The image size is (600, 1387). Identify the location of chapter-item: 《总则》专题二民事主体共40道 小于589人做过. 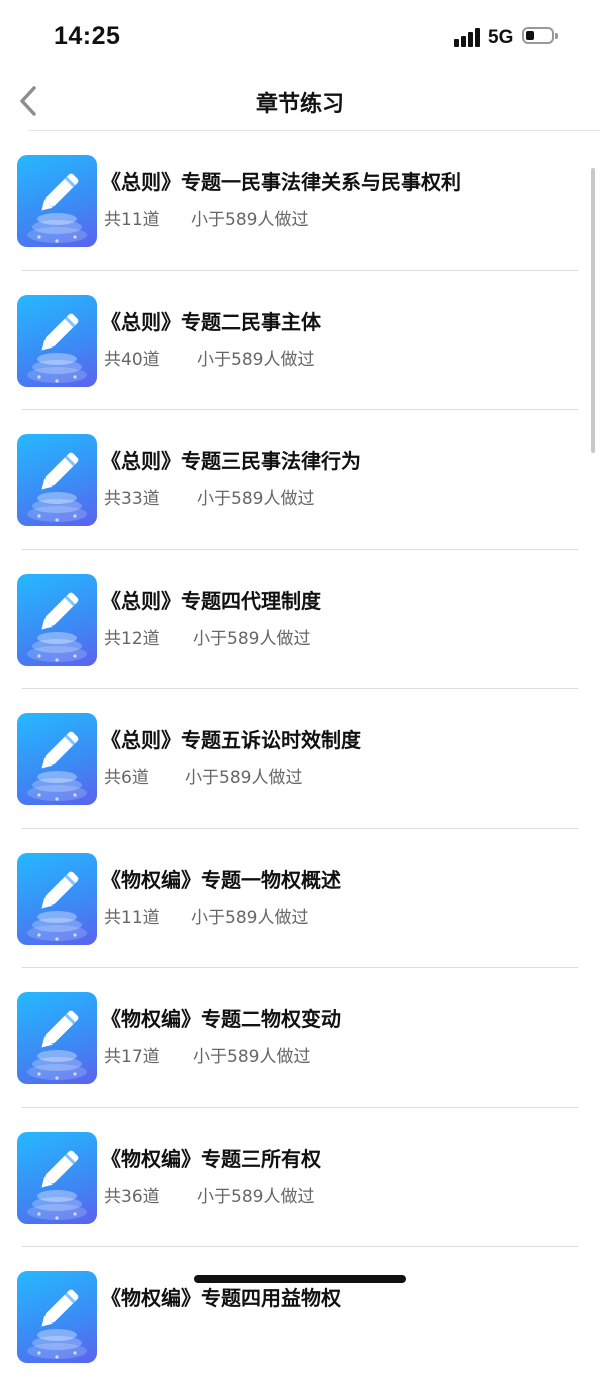
(300, 340).